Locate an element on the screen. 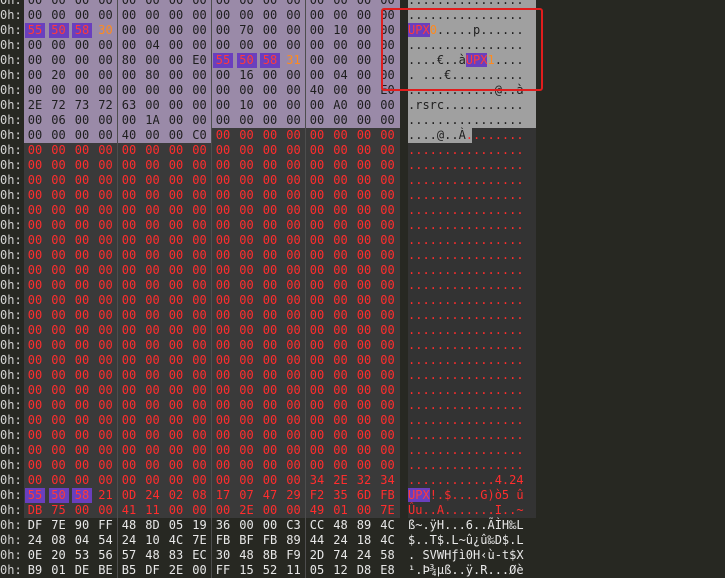 This screenshot has height=578, width=725. hex-byte: 24 is located at coordinates (364, 555).